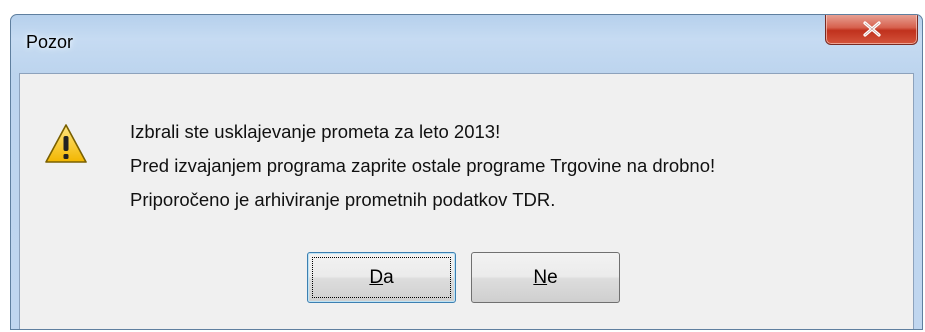 This screenshot has height=332, width=925. I want to click on yes-button: Da, so click(381, 277).